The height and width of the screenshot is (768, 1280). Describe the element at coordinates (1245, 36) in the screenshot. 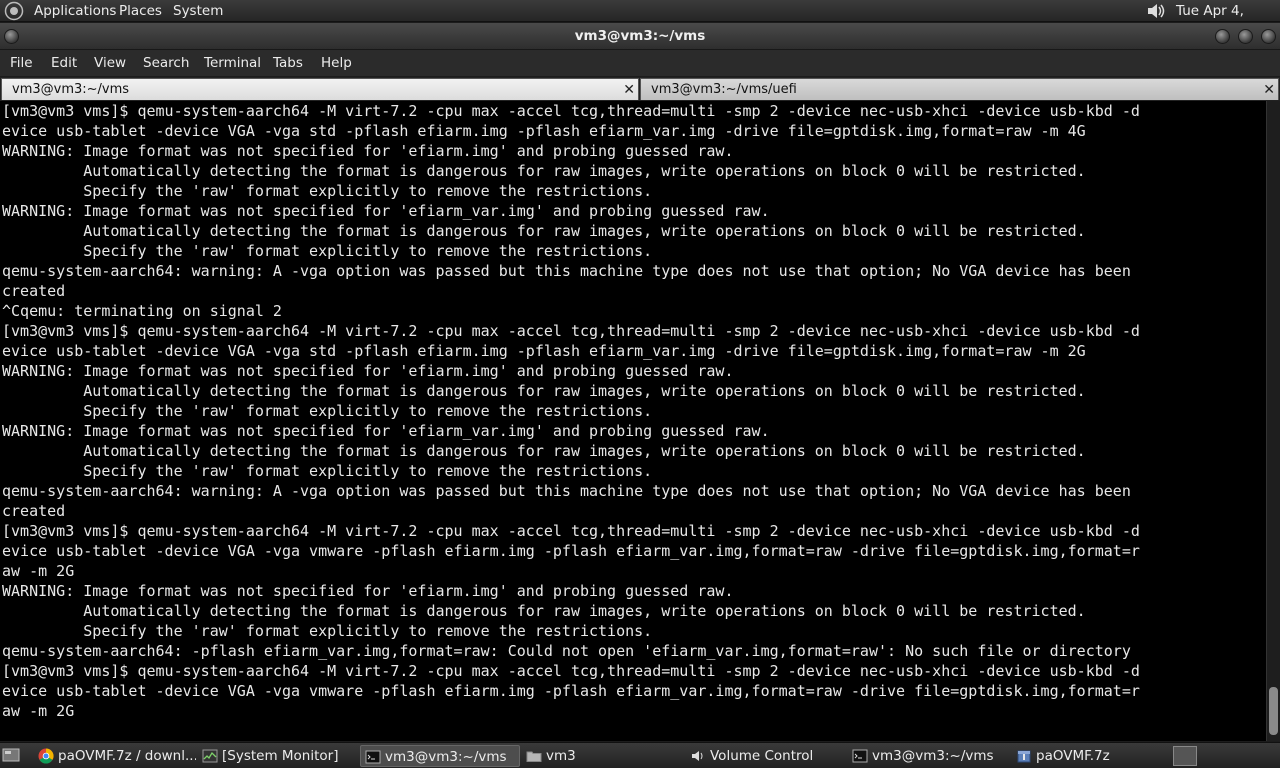

I see `maximize-button` at that location.